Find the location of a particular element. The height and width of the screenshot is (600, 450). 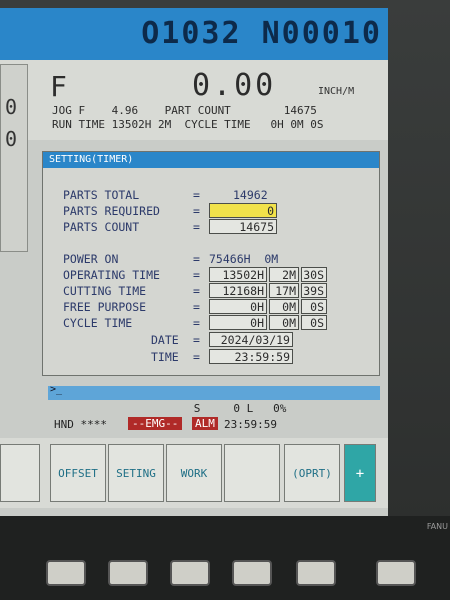

softkey-bar: OFFSET SETING WORK (OPRT) + is located at coordinates (194, 473).